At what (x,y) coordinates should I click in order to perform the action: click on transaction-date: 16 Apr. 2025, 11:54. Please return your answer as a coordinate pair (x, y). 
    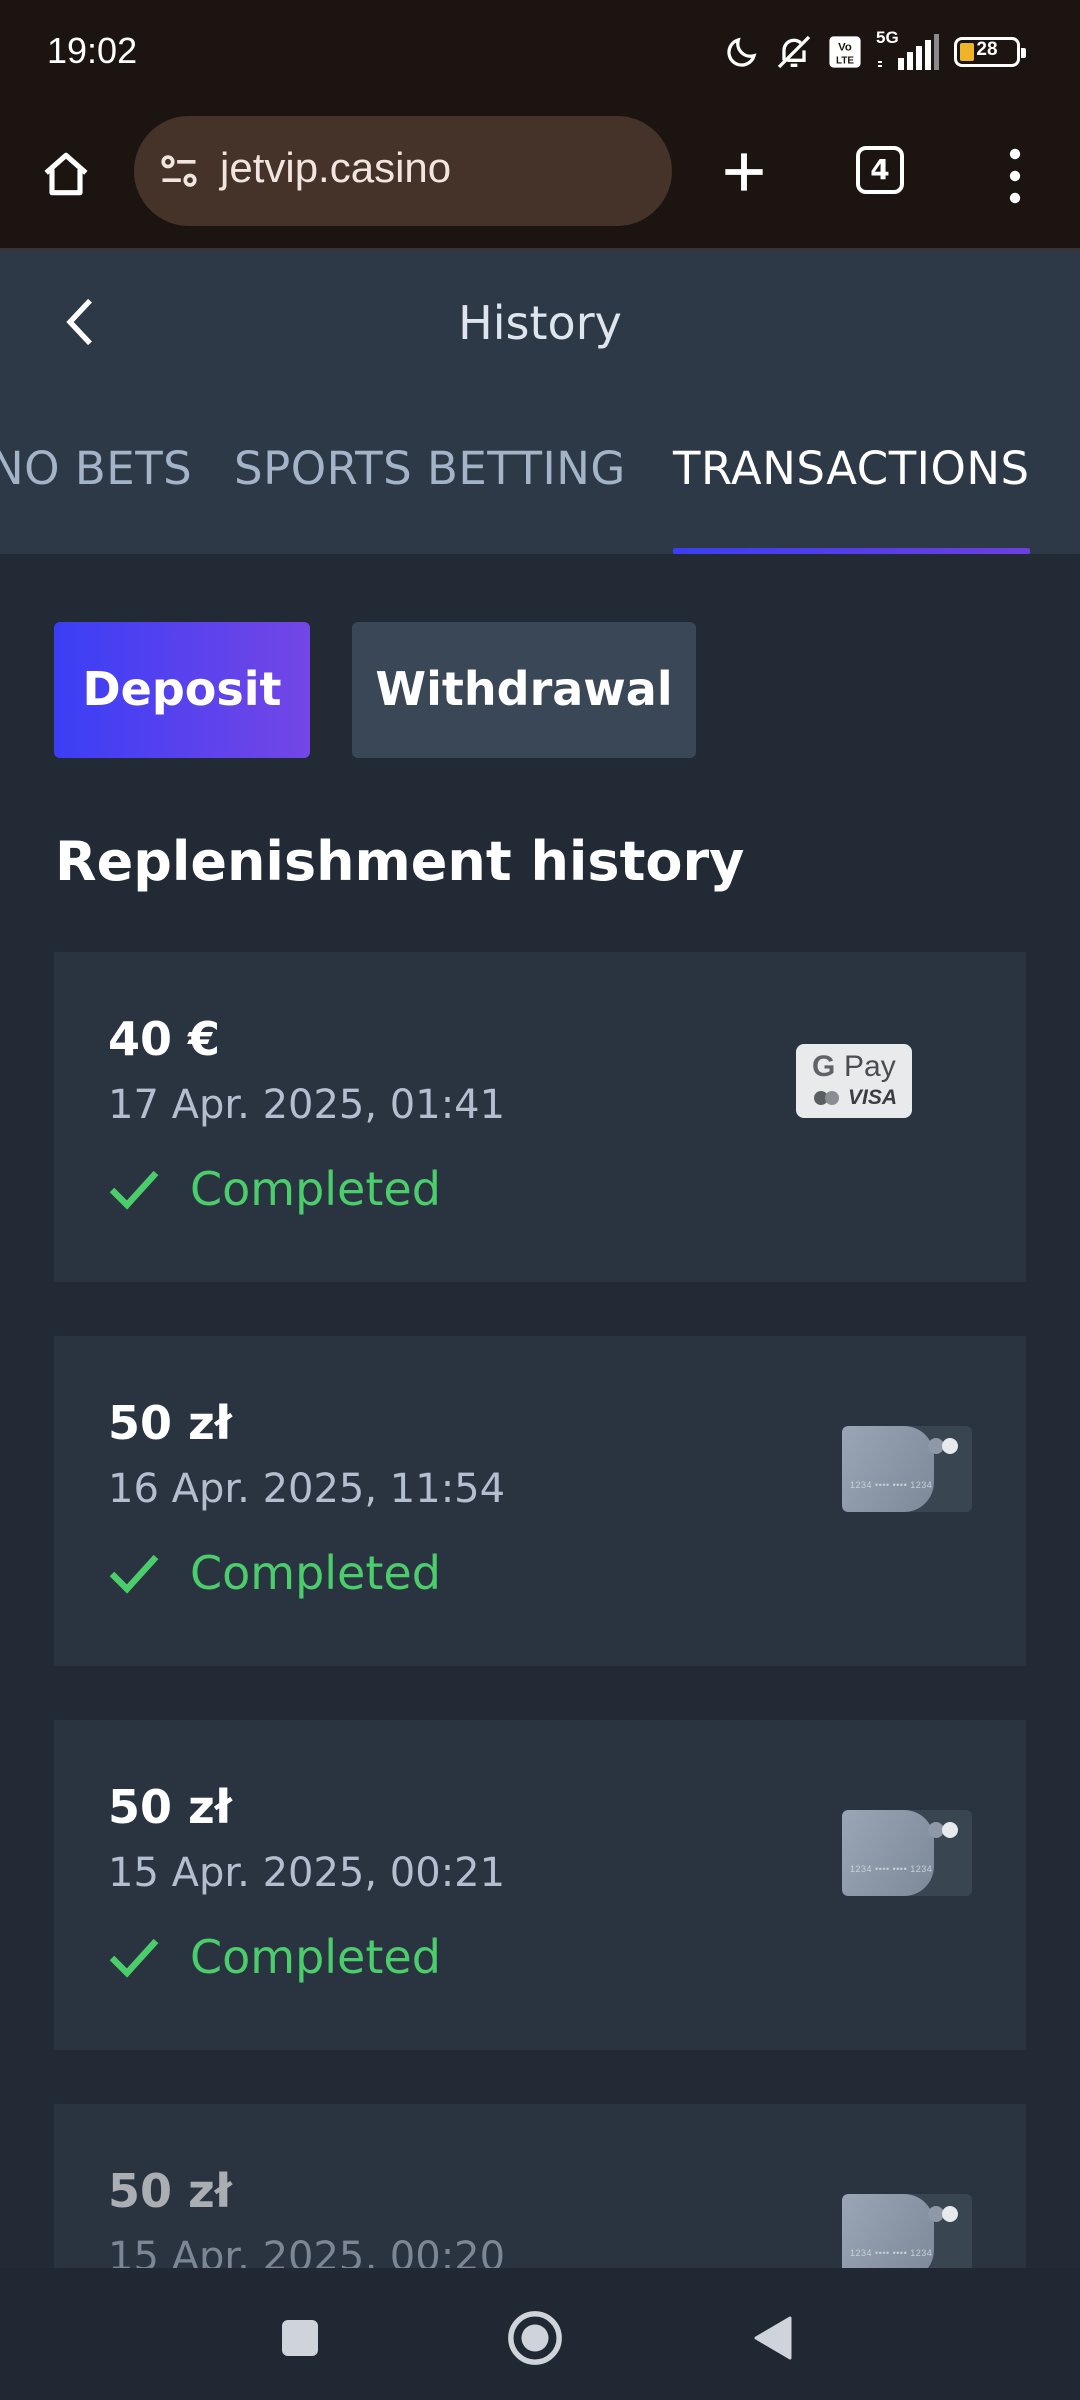
    Looking at the image, I should click on (307, 1489).